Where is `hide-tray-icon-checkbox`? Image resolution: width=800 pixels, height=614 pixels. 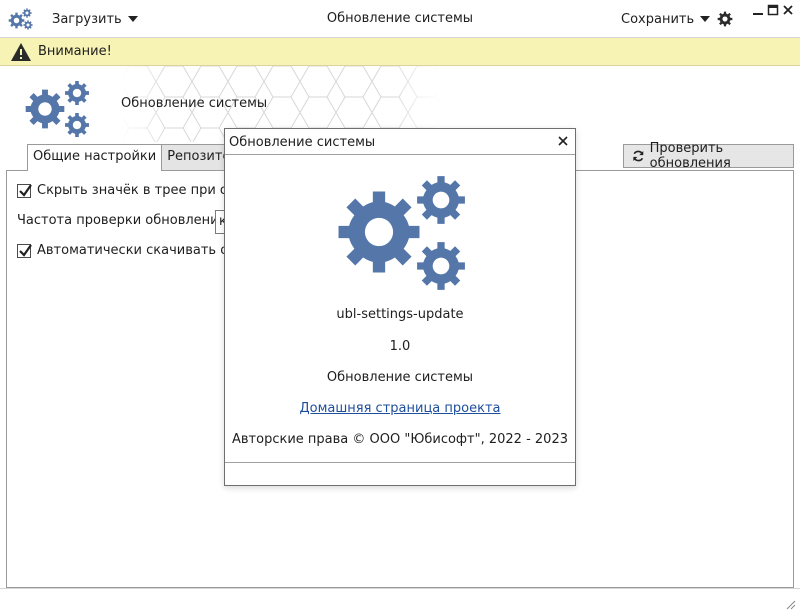 hide-tray-icon-checkbox is located at coordinates (24, 190).